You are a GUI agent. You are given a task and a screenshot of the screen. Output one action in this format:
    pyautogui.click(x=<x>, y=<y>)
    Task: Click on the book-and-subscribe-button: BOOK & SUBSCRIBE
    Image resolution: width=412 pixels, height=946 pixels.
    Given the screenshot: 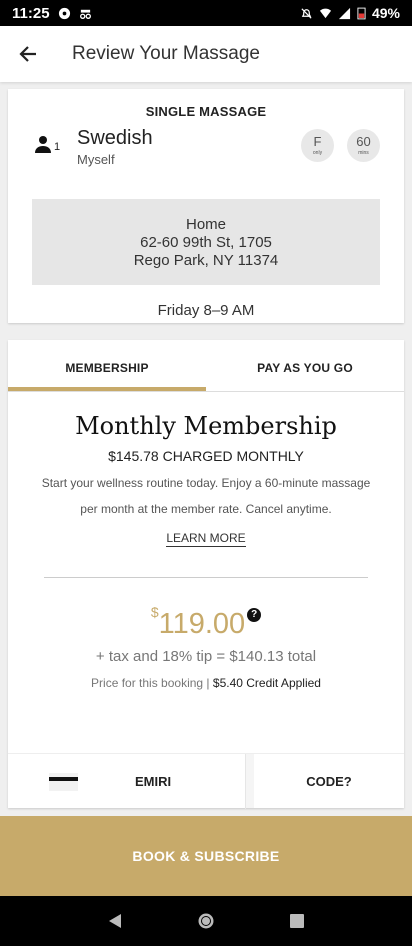 What is the action you would take?
    pyautogui.click(x=206, y=856)
    